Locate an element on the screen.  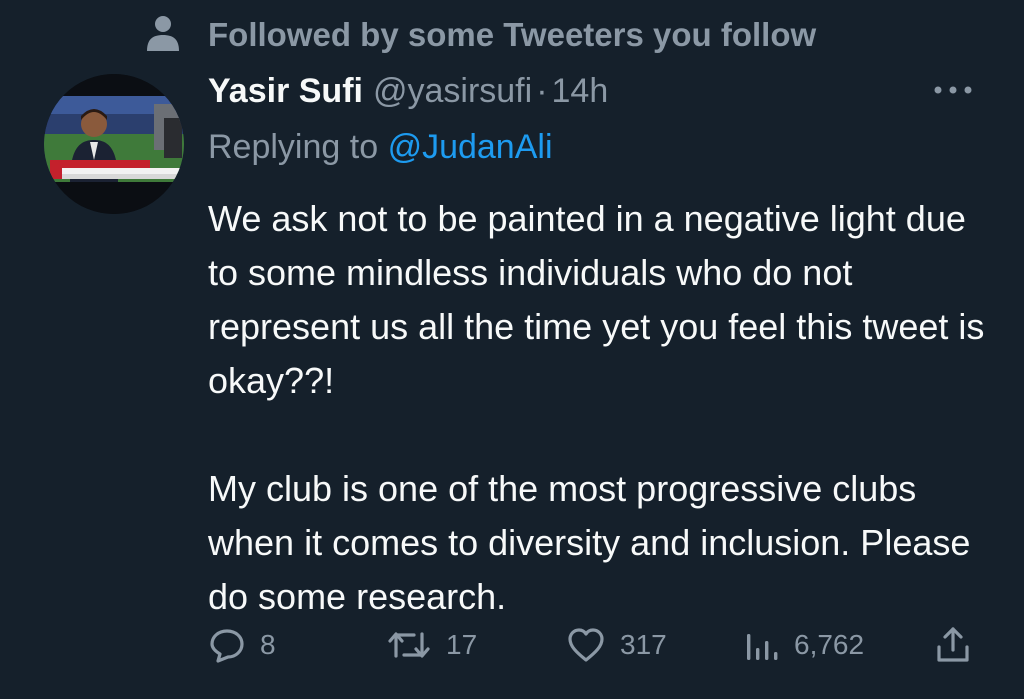
views-button: 6,762 is located at coordinates (804, 645).